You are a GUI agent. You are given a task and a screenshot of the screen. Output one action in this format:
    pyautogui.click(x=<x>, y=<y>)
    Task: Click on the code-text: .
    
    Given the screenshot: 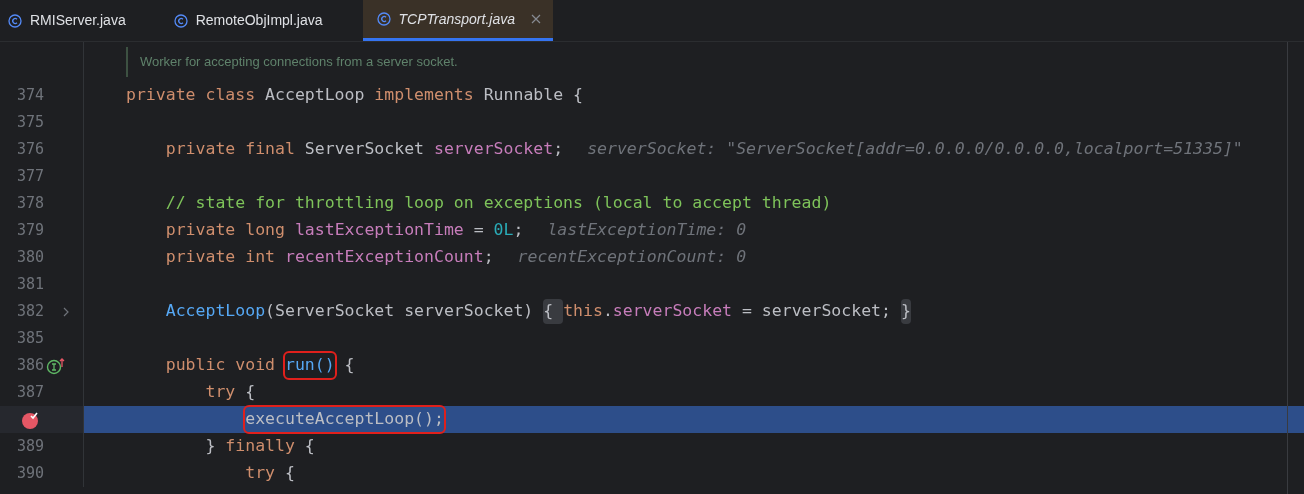 What is the action you would take?
    pyautogui.click(x=607, y=311)
    